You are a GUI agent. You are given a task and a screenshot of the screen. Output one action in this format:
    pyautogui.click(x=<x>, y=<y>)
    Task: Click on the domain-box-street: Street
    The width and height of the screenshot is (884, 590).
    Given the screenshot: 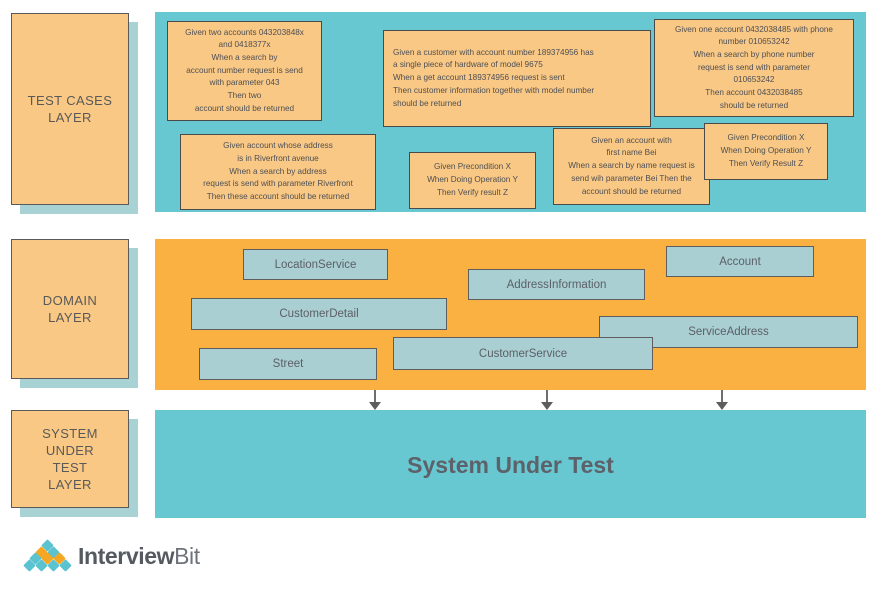 What is the action you would take?
    pyautogui.click(x=288, y=364)
    